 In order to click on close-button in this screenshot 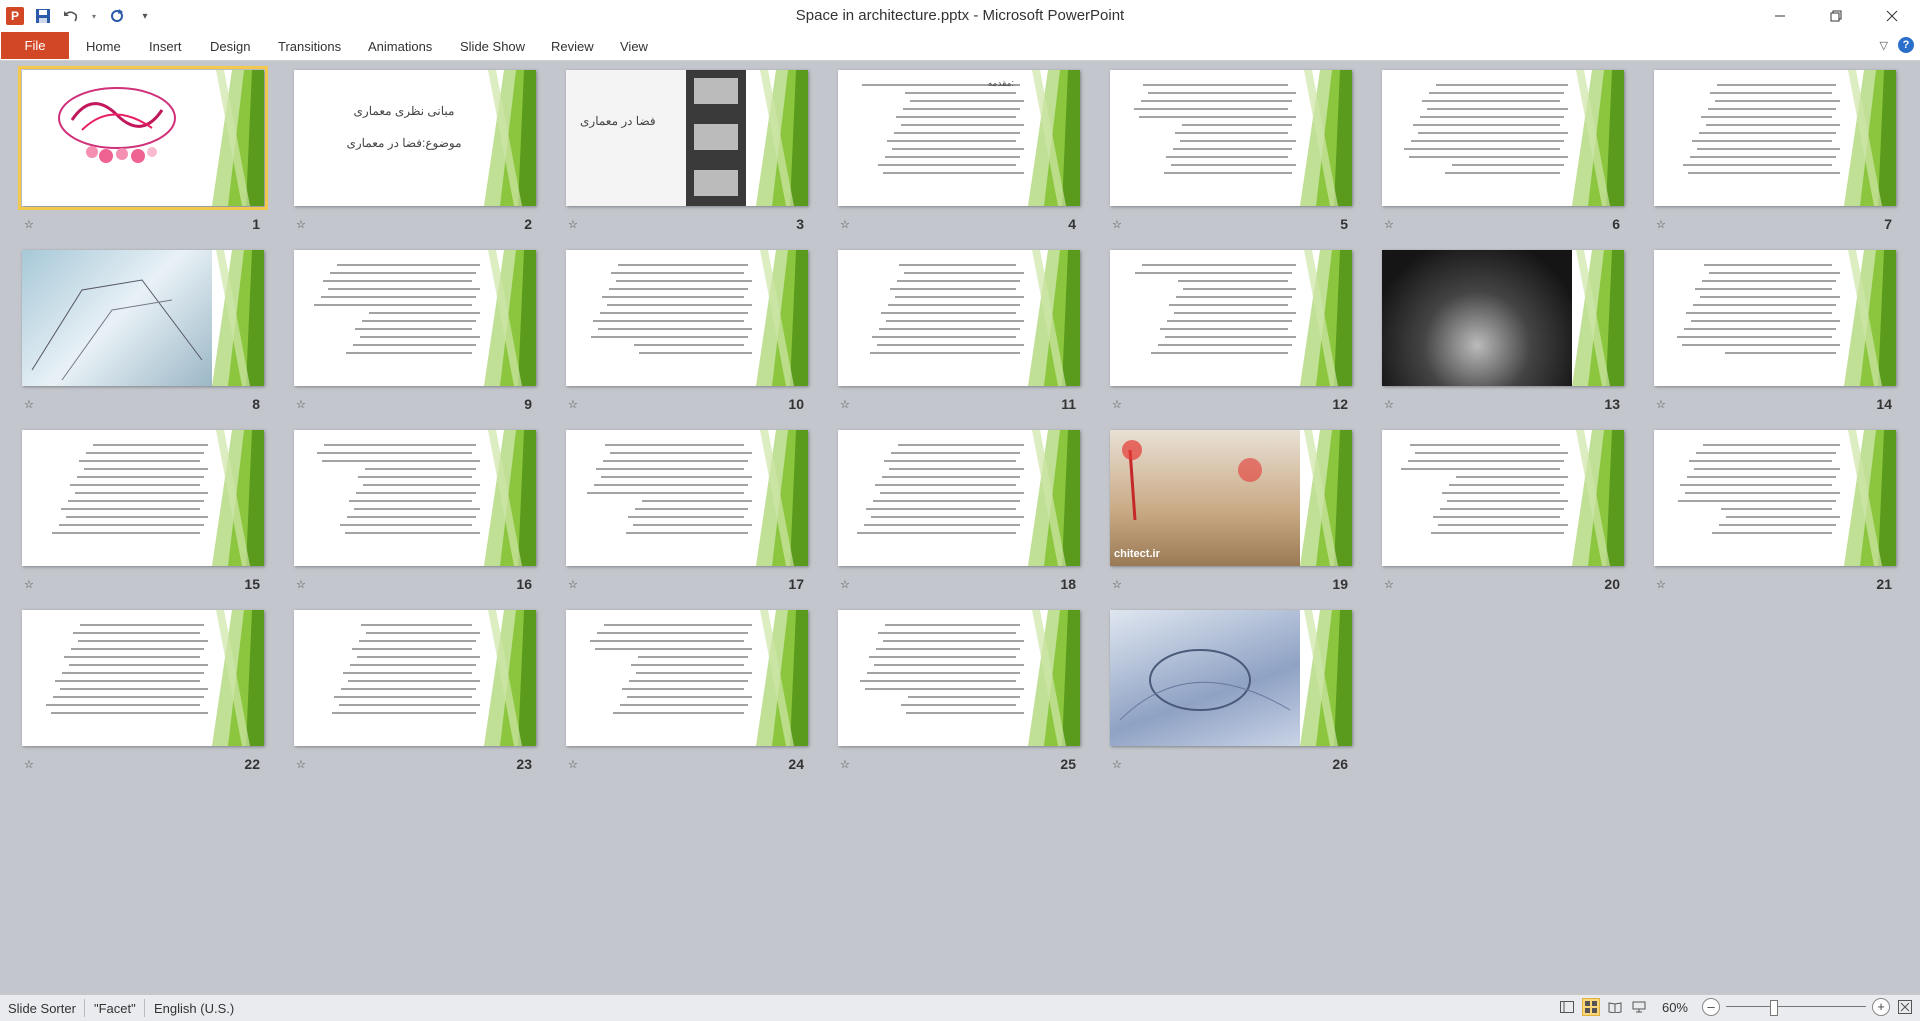, I will do `click(1892, 16)`.